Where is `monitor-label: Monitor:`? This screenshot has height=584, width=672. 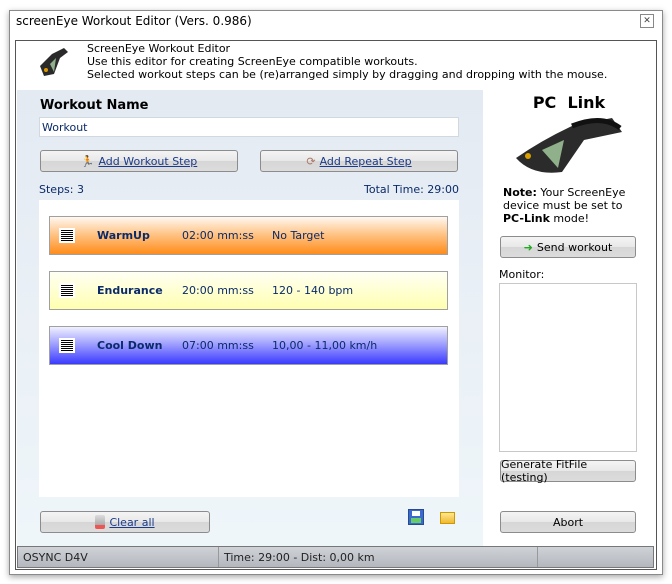 monitor-label: Monitor: is located at coordinates (522, 274).